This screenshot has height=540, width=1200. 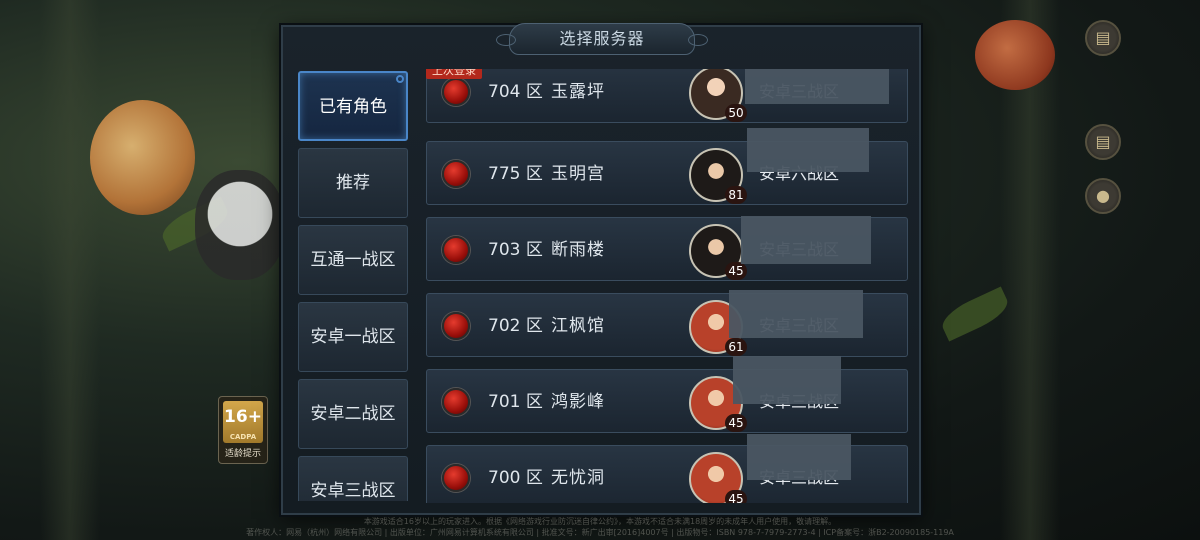 What do you see at coordinates (515, 92) in the screenshot?
I see `server-number: 704 区` at bounding box center [515, 92].